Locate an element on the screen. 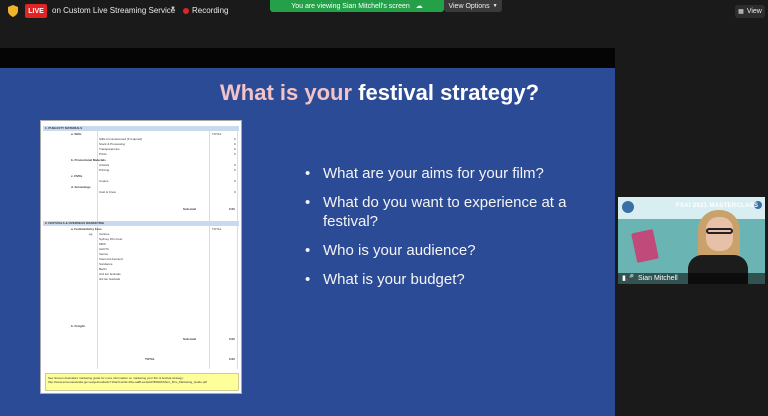  stills-heading: a. Stills is located at coordinates (76, 134).